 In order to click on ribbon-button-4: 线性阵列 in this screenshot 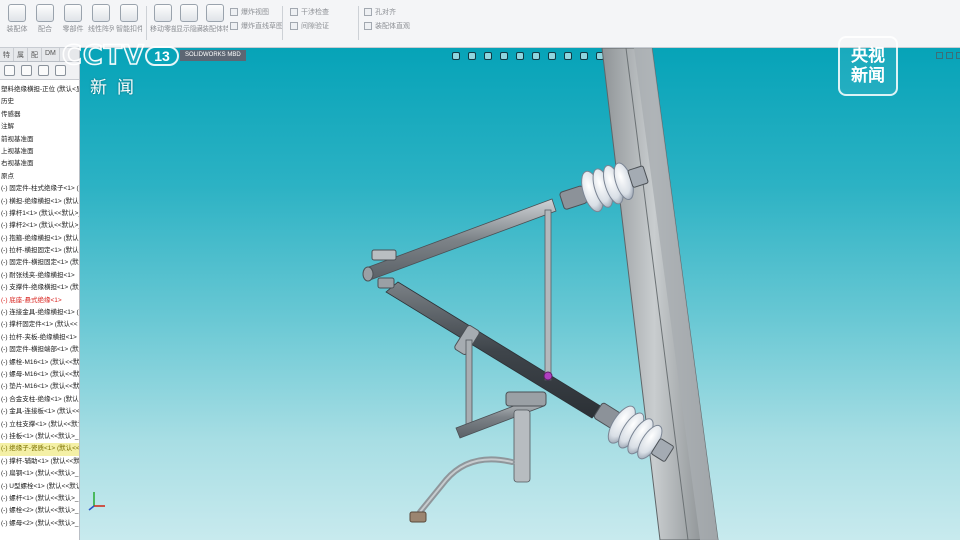, I will do `click(101, 21)`.